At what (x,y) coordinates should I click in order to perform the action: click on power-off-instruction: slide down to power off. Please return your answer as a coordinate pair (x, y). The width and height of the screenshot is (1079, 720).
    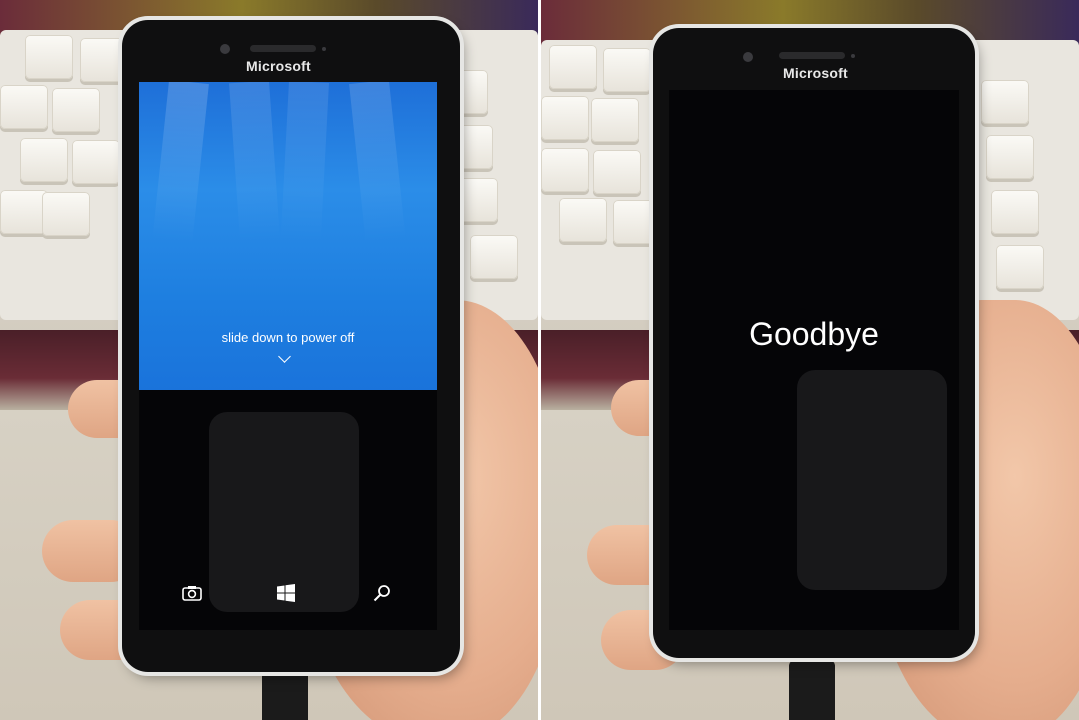
    Looking at the image, I should click on (288, 337).